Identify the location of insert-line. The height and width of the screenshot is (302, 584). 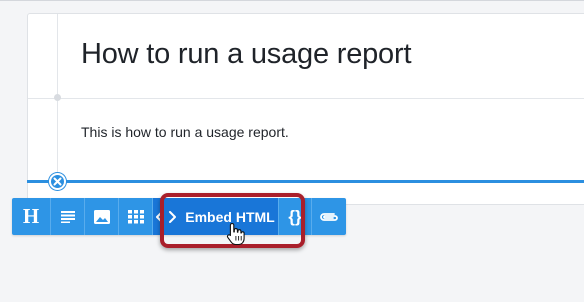
(305, 181).